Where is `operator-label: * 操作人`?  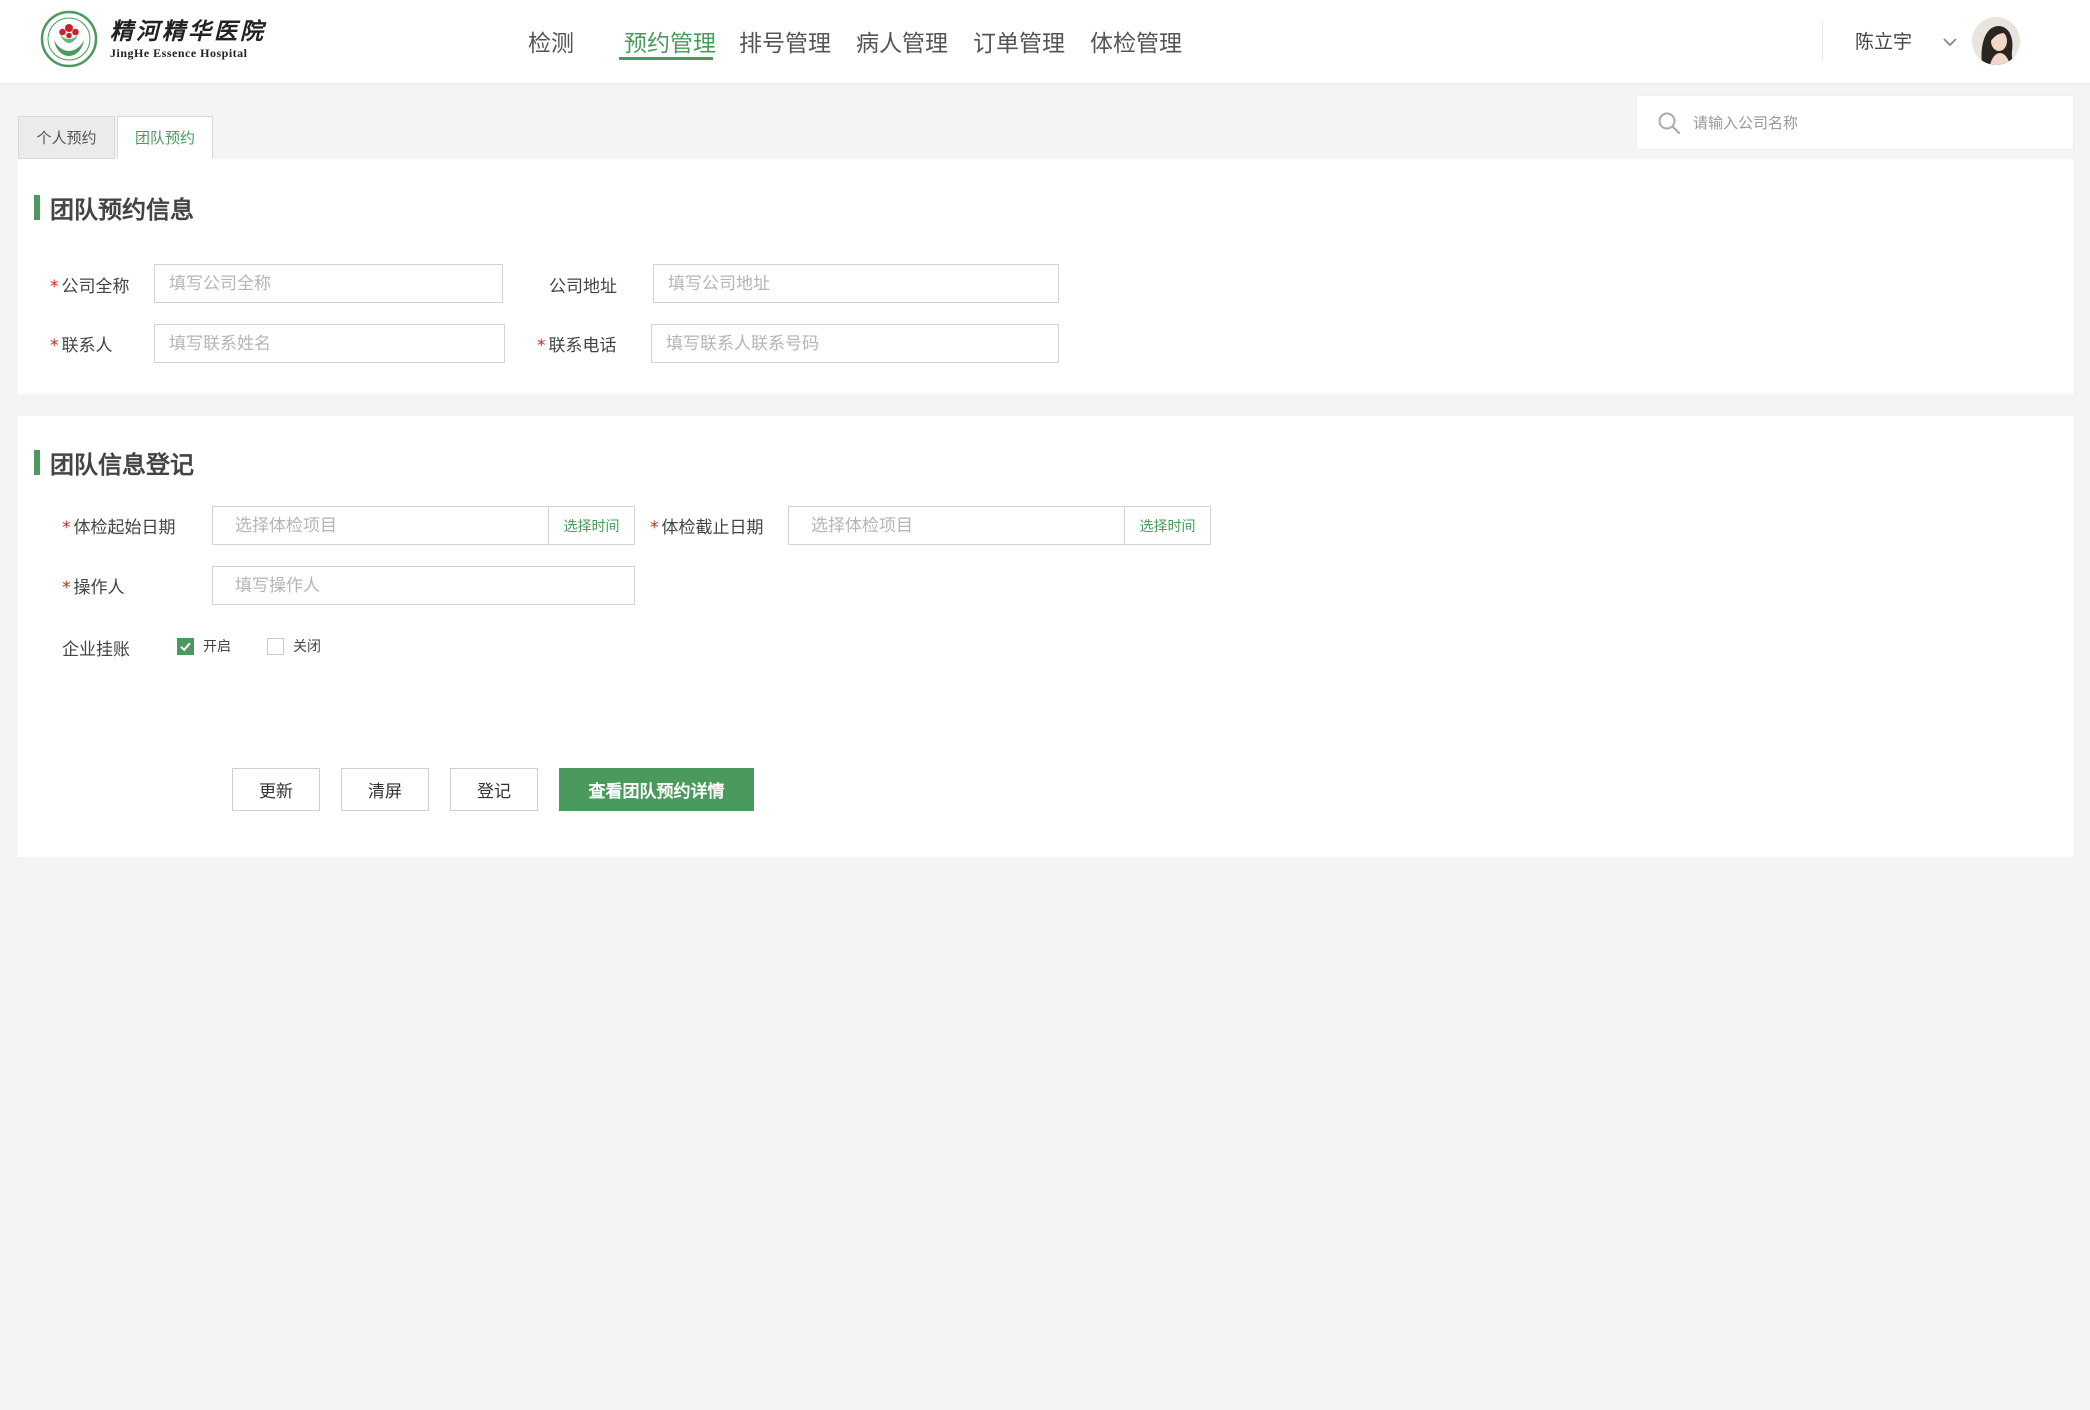 operator-label: * 操作人 is located at coordinates (93, 588).